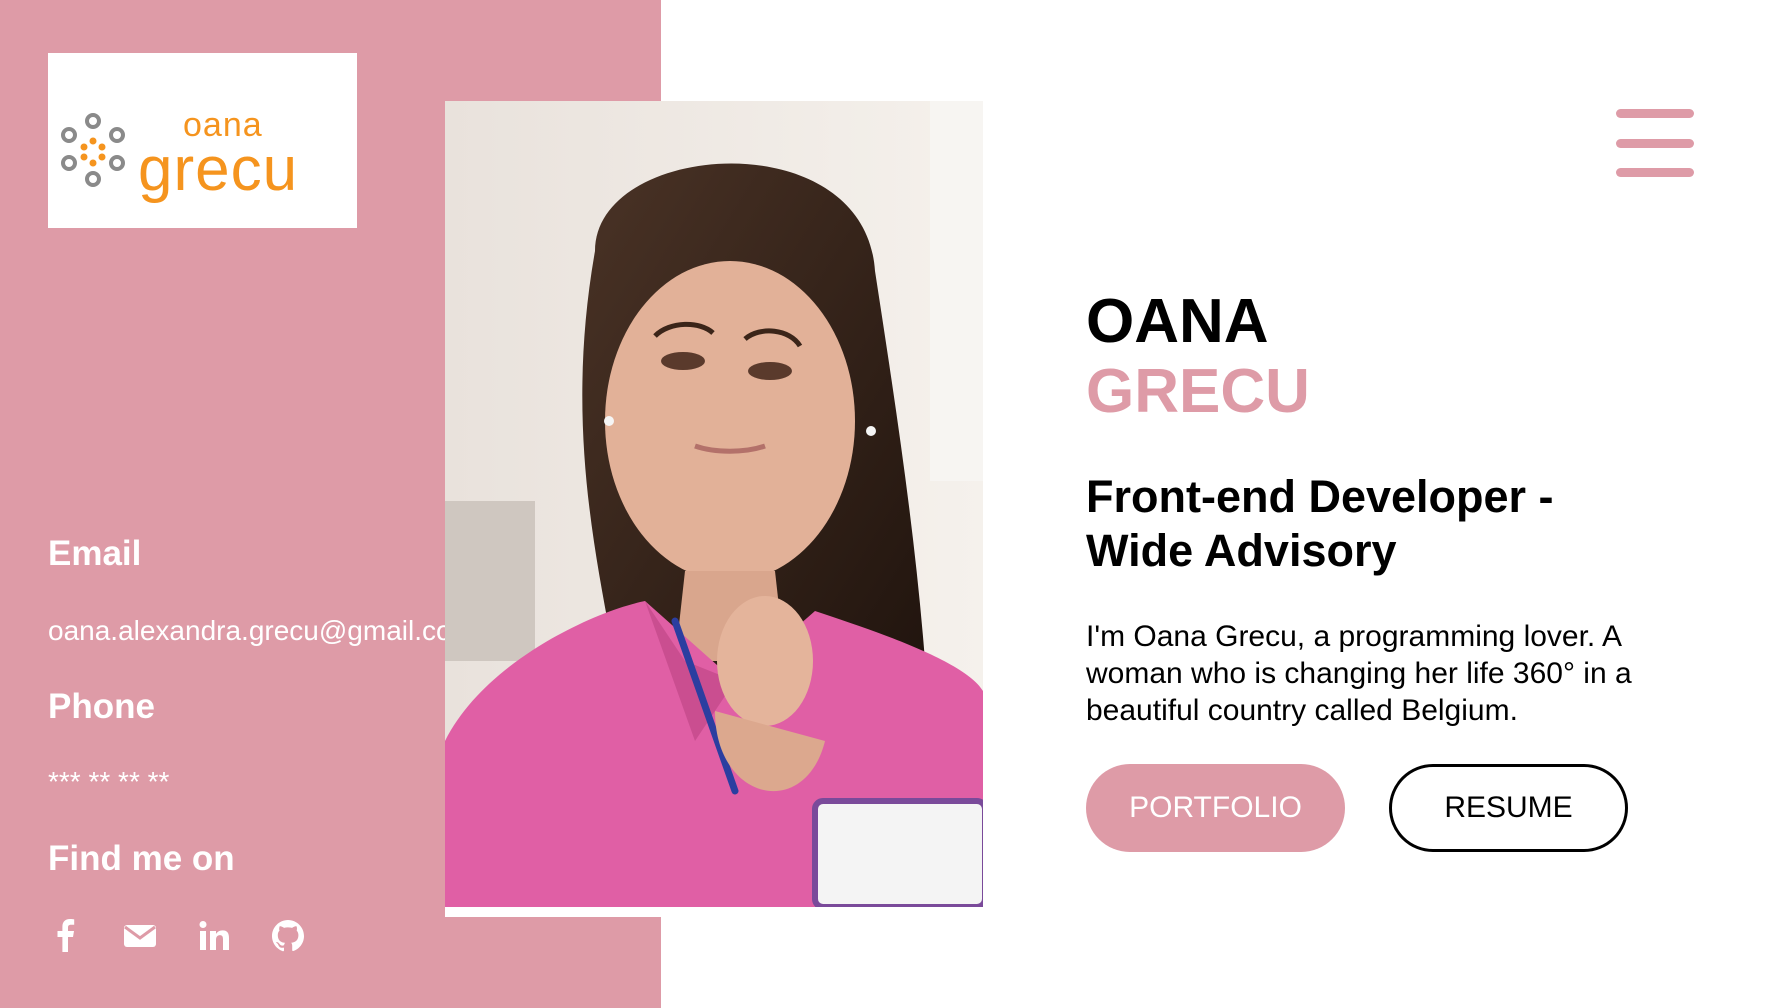 The width and height of the screenshot is (1791, 1008). What do you see at coordinates (140, 936) in the screenshot?
I see `email-icon` at bounding box center [140, 936].